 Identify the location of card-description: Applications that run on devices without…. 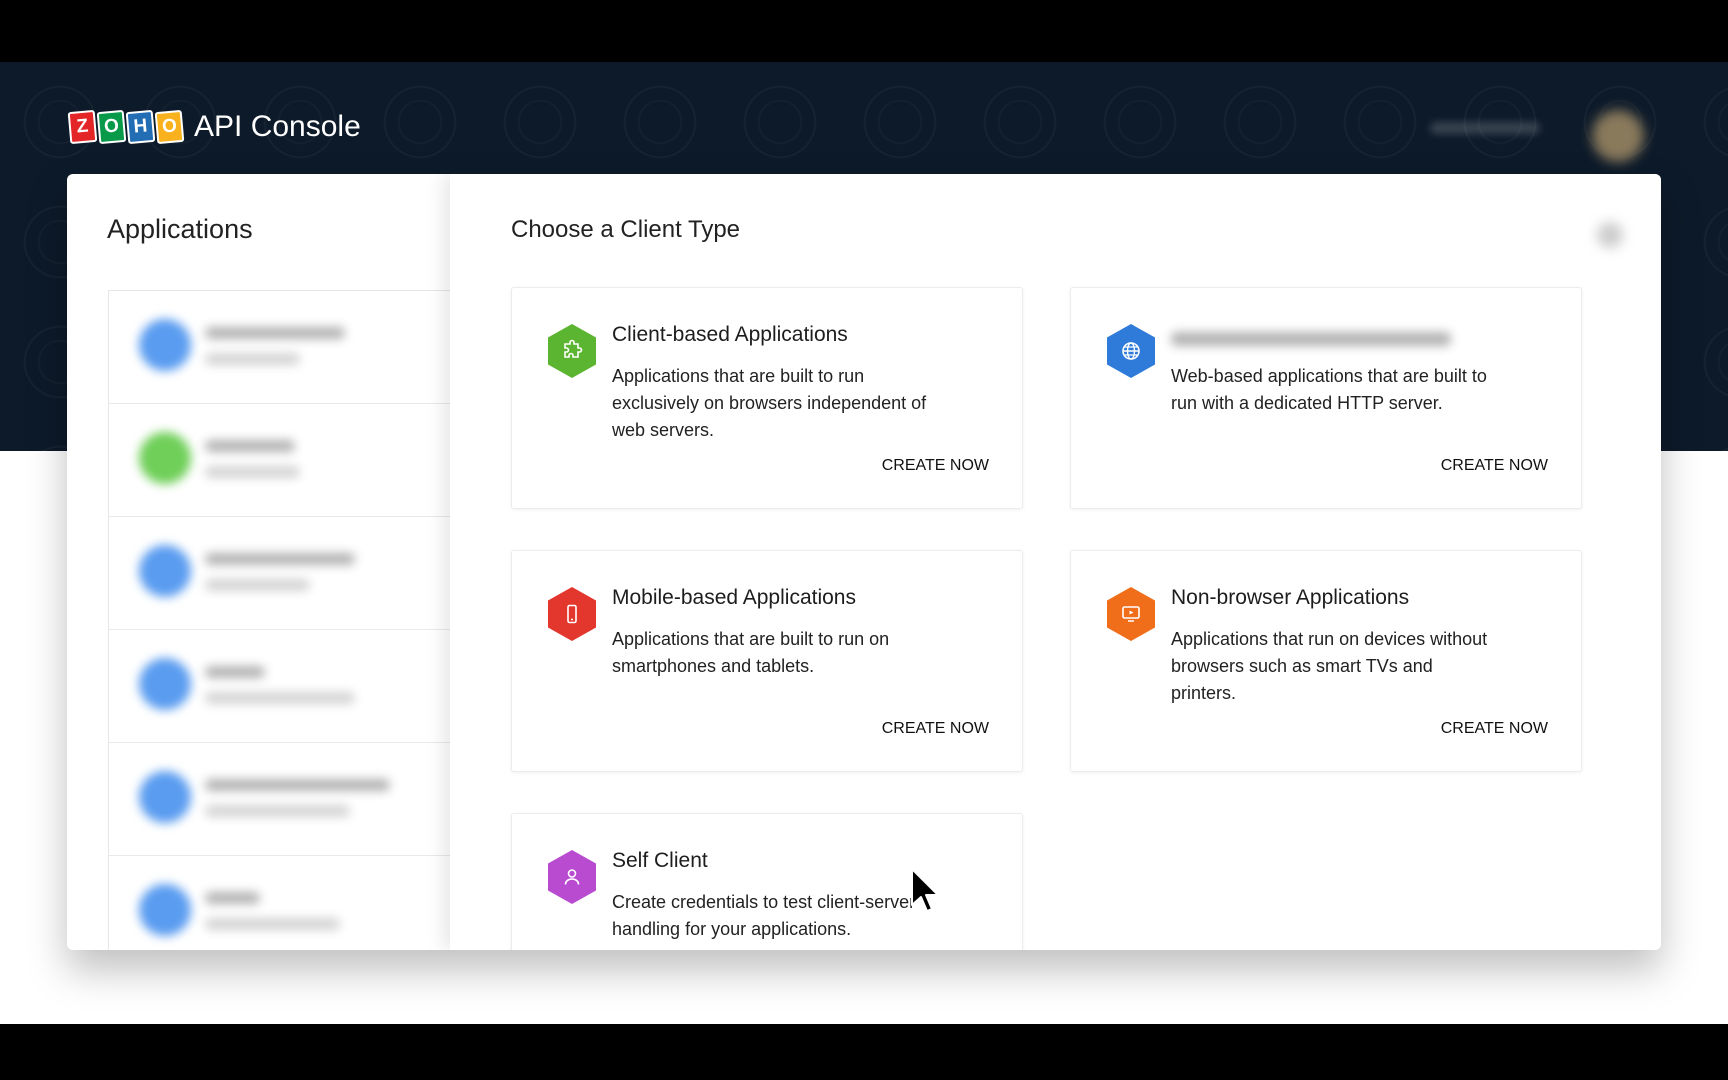
(1329, 666).